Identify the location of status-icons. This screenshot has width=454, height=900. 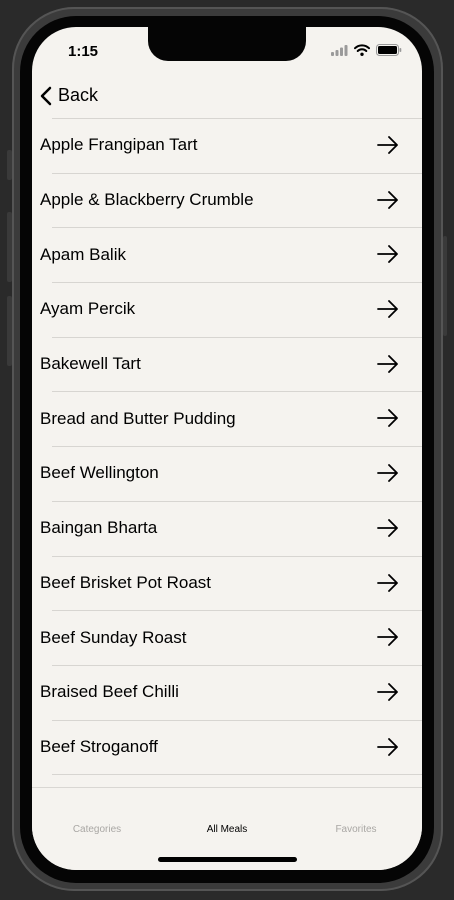
(366, 50).